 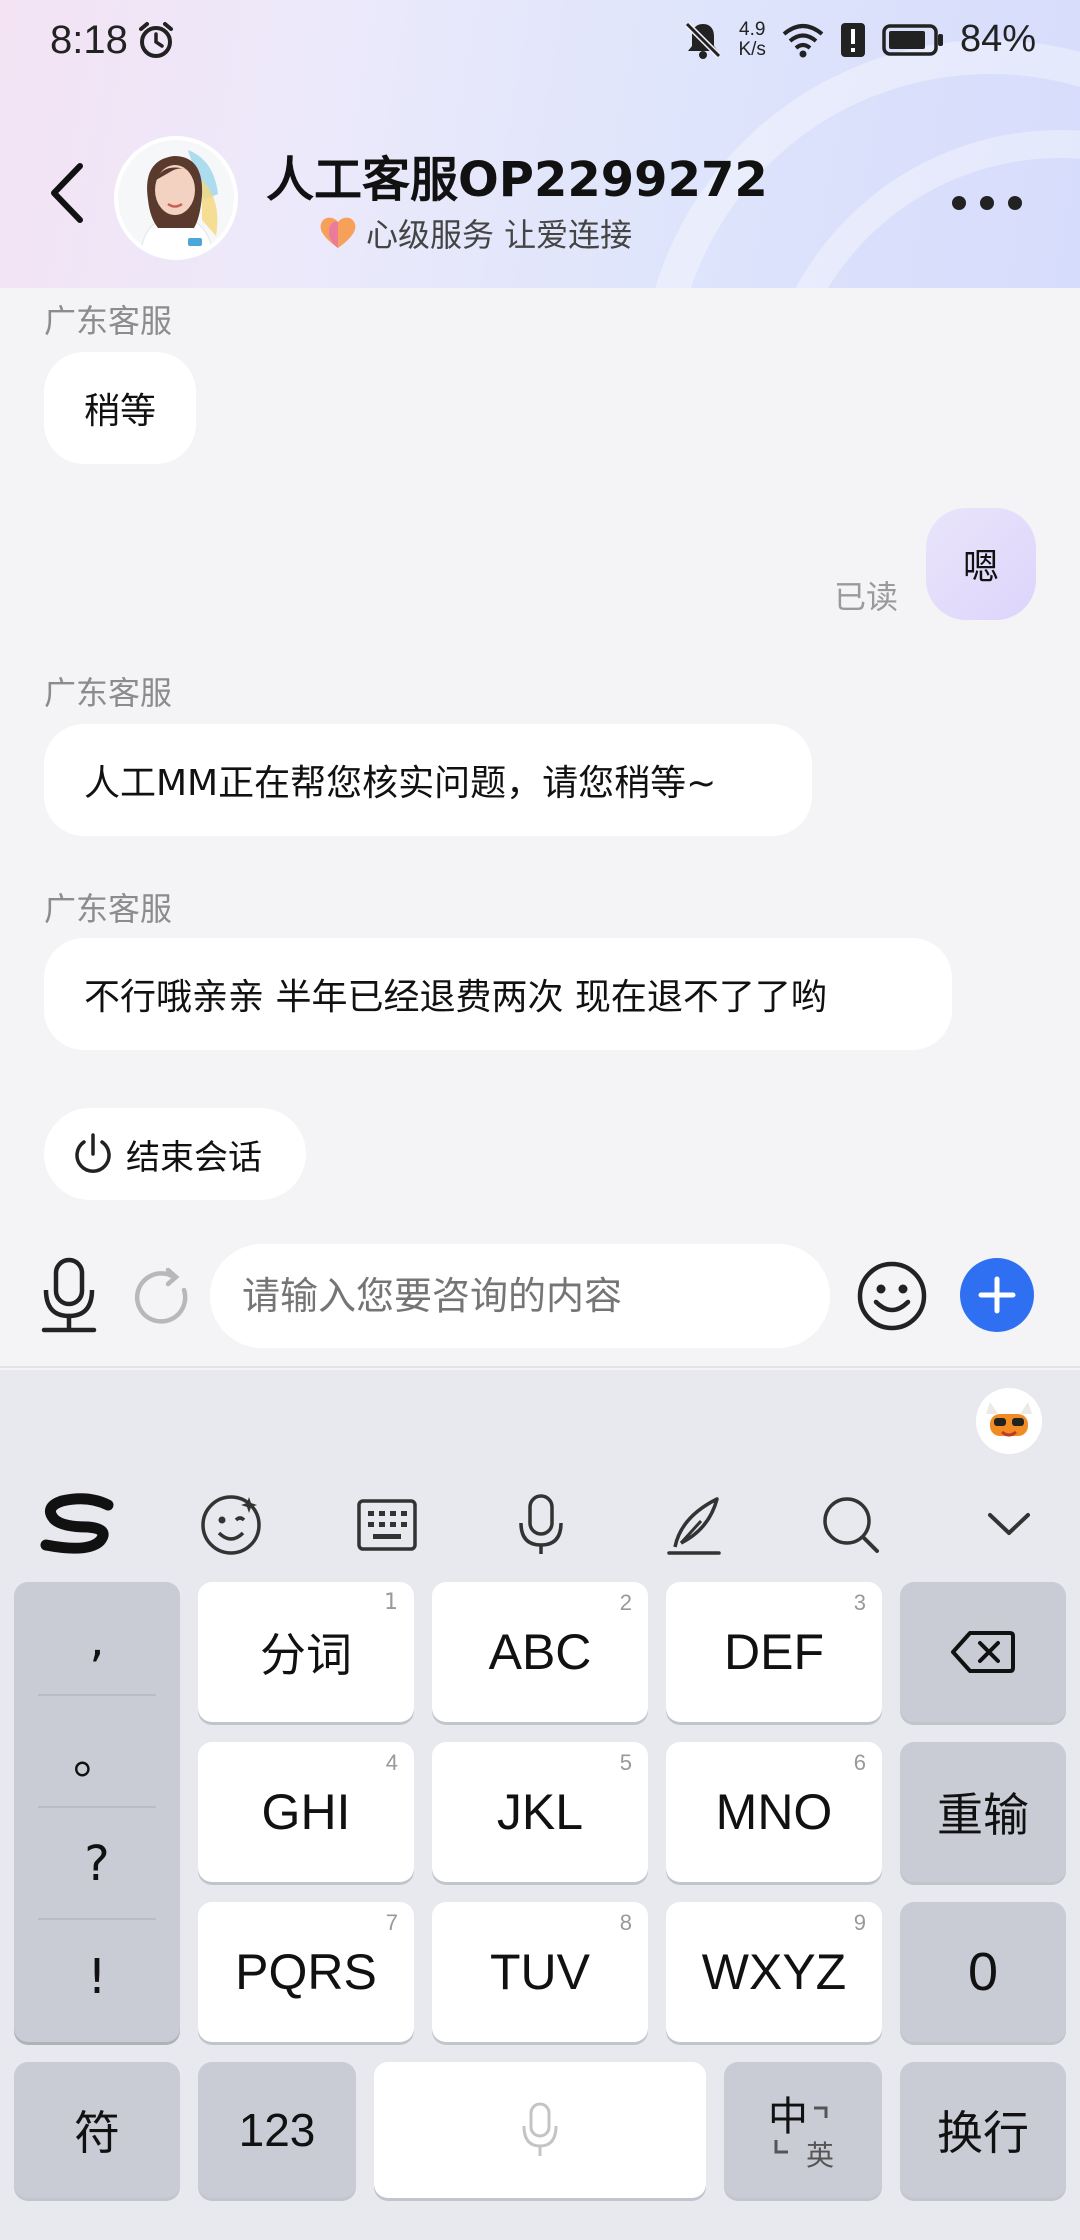 I want to click on key-5: JKL 5, so click(x=540, y=1812).